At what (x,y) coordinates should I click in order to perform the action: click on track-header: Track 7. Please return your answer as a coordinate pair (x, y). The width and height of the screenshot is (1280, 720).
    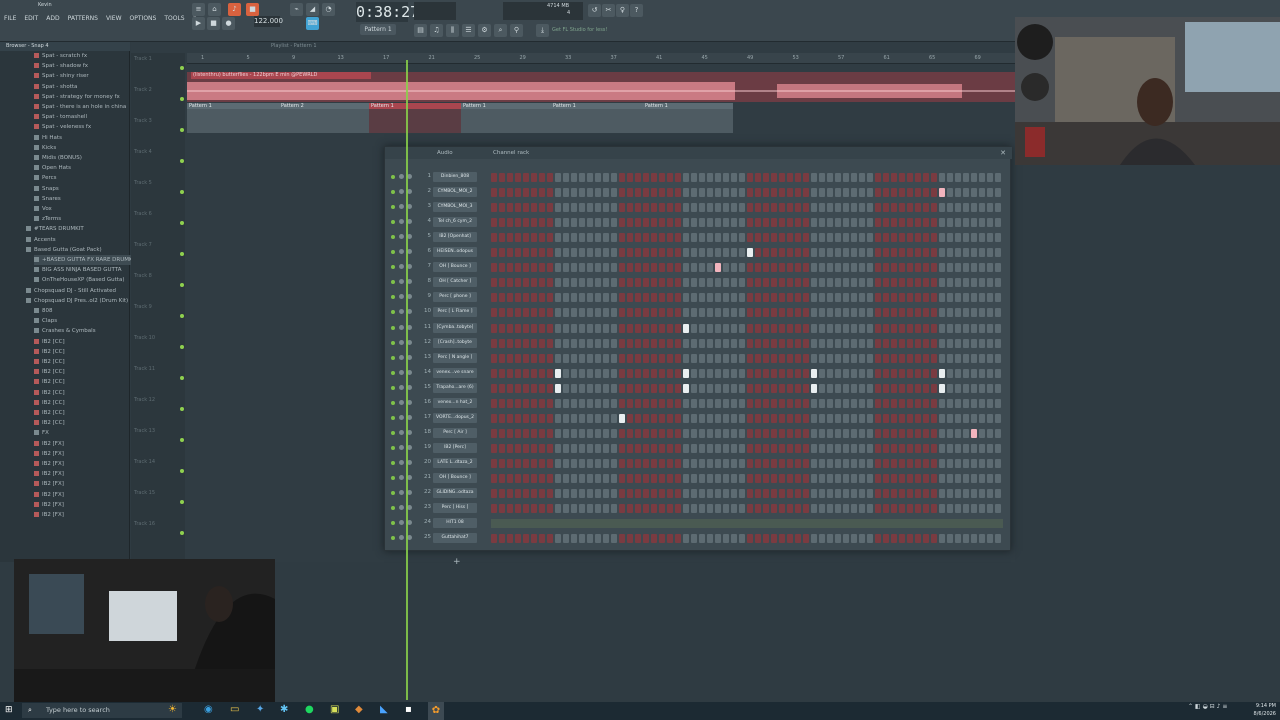
    Looking at the image, I should click on (158, 254).